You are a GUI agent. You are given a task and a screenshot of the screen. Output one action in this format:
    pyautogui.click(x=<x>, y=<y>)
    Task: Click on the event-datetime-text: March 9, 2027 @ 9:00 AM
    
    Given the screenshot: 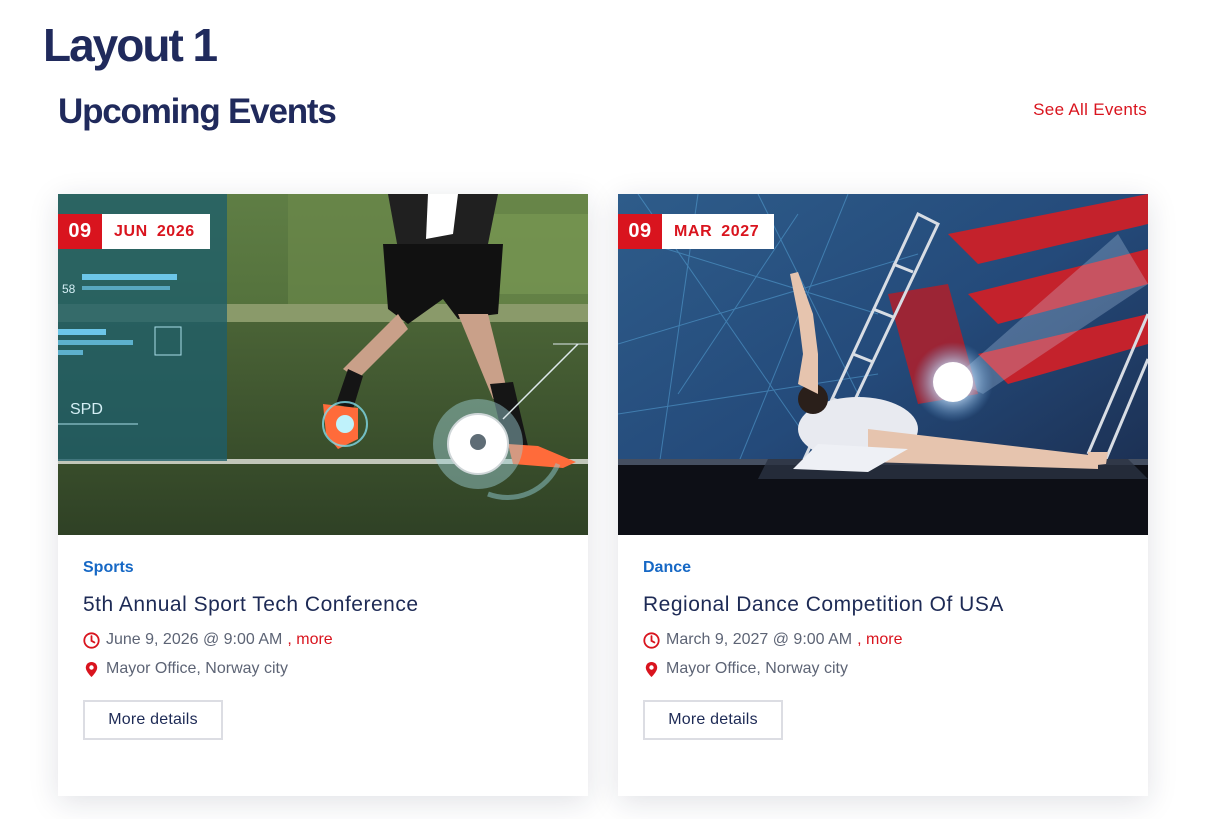 What is the action you would take?
    pyautogui.click(x=759, y=639)
    